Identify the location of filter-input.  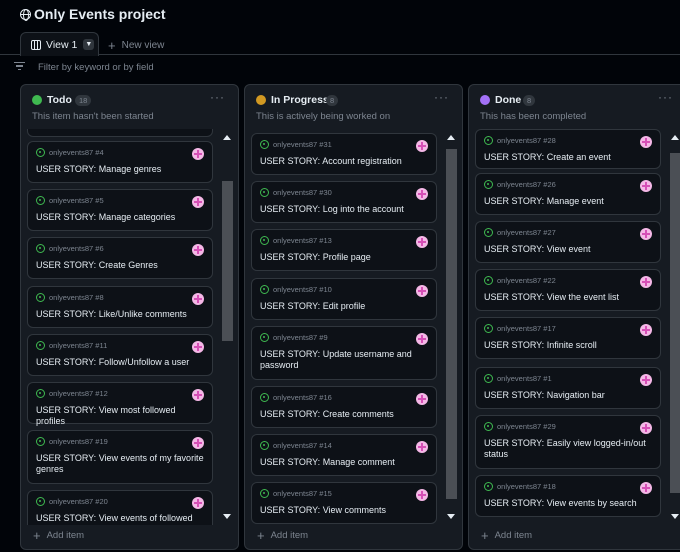
(238, 67).